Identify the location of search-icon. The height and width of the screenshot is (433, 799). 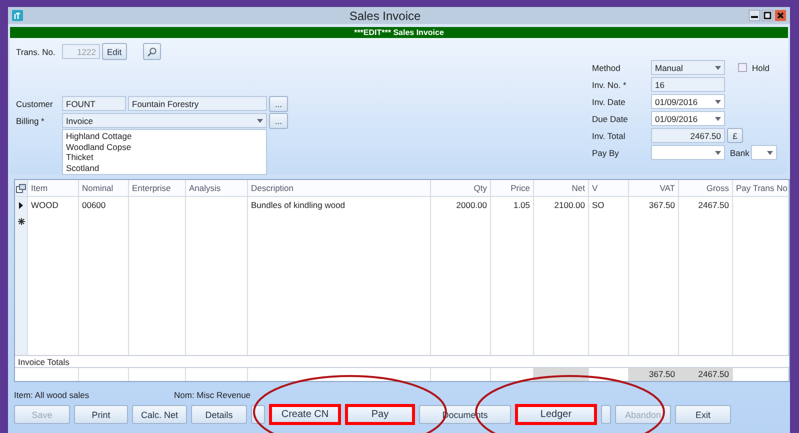
(151, 51).